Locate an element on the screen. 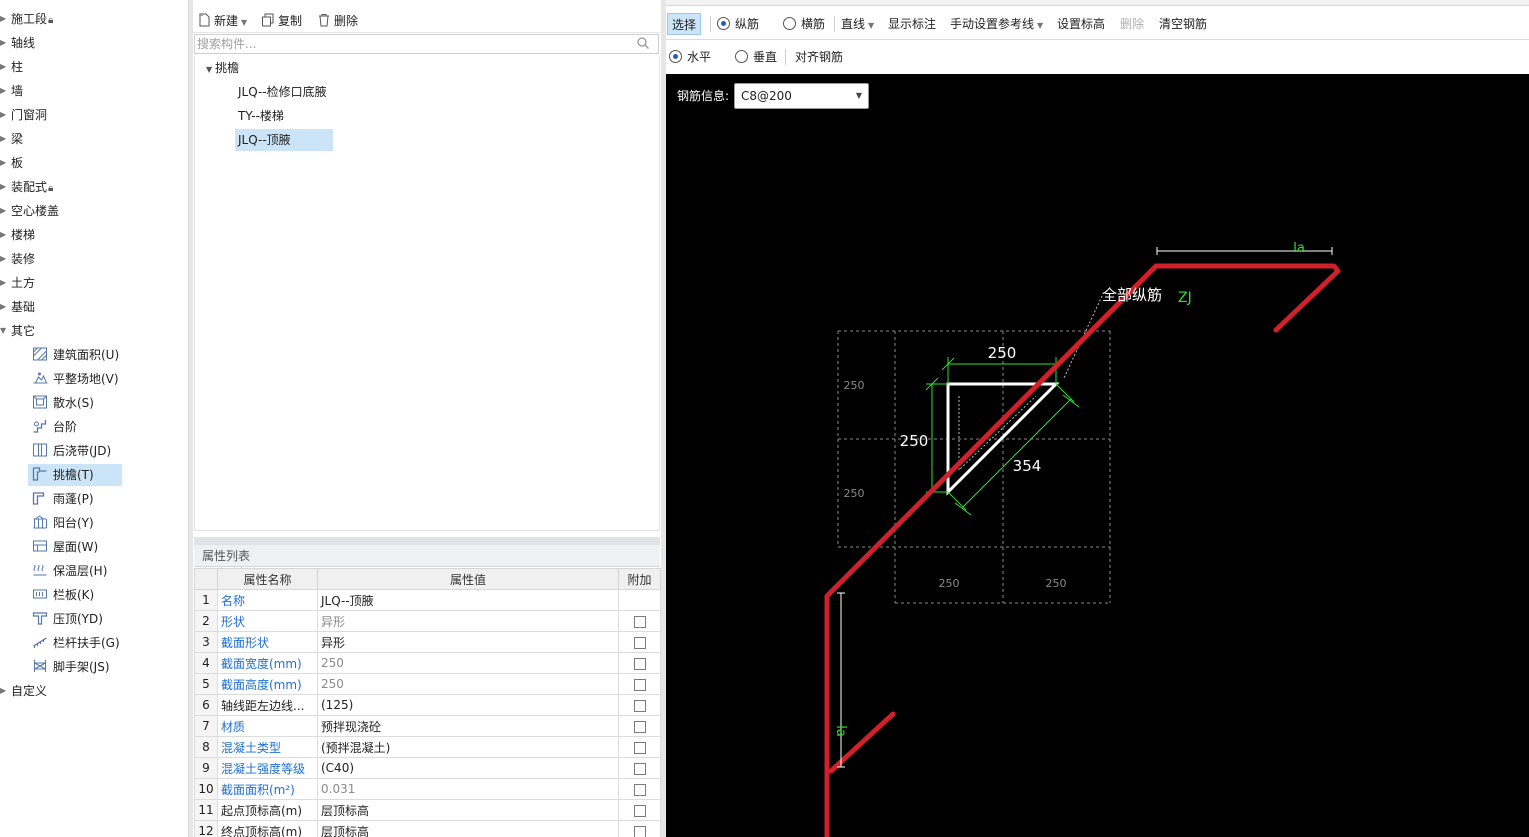 This screenshot has height=837, width=1529. tree-category-custom: ▶ 自定义 is located at coordinates (23, 691).